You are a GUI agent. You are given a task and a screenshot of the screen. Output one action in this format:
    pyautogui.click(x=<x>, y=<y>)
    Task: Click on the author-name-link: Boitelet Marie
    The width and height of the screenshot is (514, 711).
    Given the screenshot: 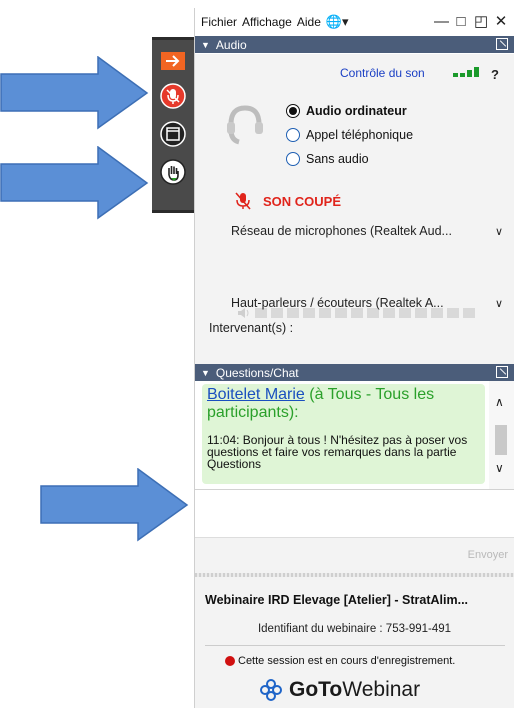 What is the action you would take?
    pyautogui.click(x=256, y=394)
    